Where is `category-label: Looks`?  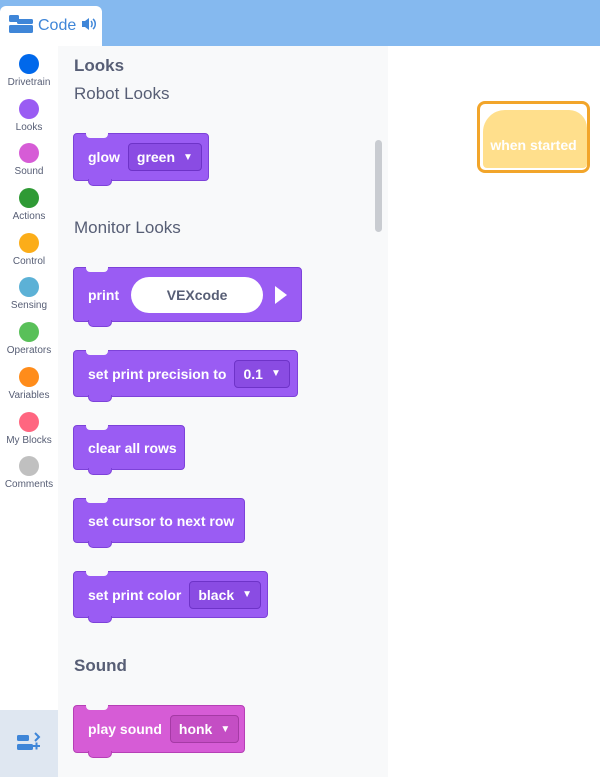 category-label: Looks is located at coordinates (29, 127).